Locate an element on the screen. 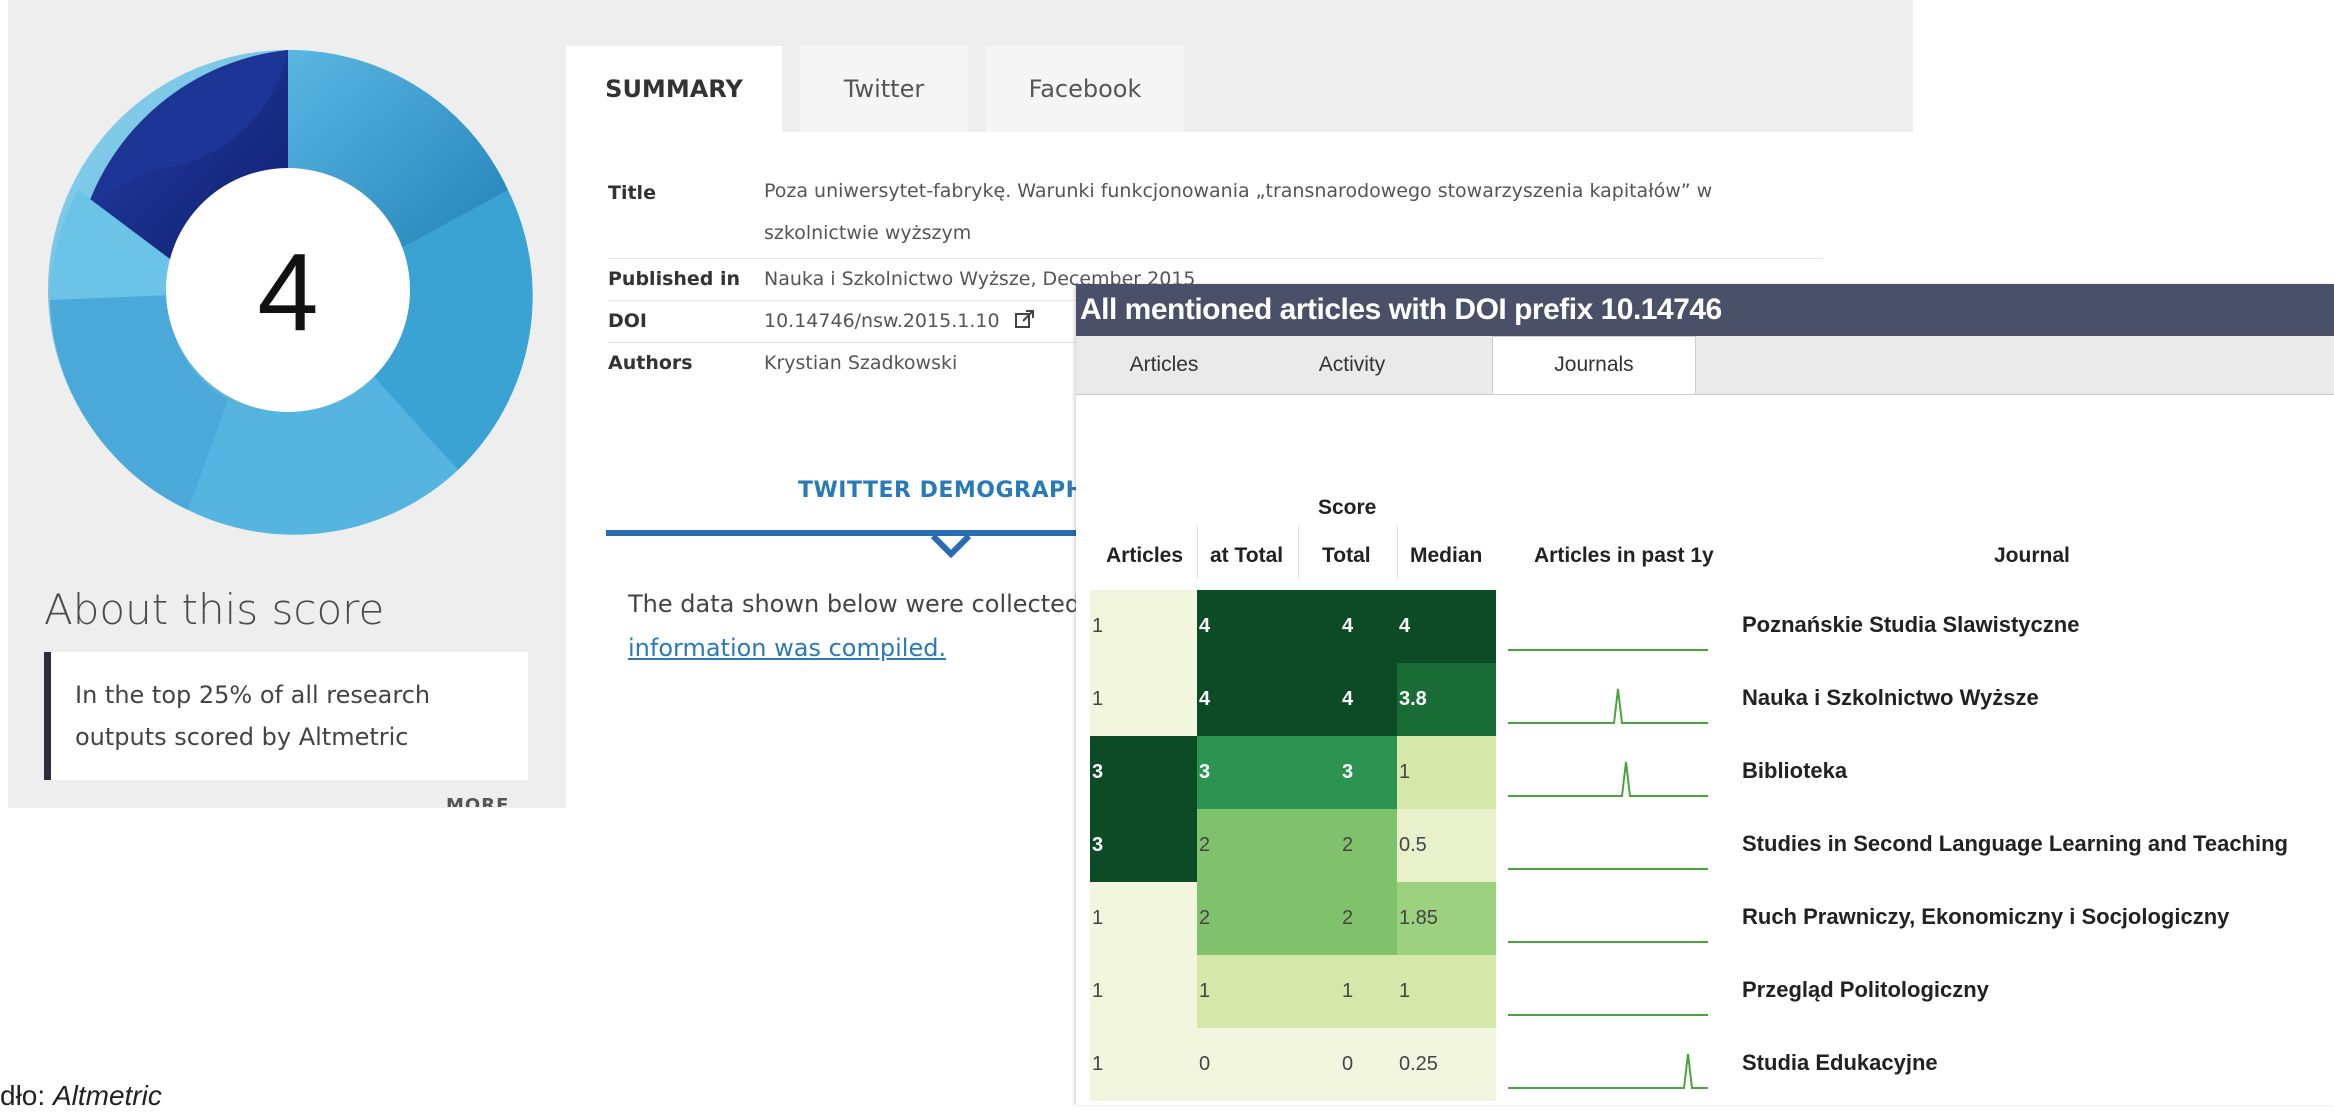 Image resolution: width=2334 pixels, height=1112 pixels. journal-name-link: Biblioteka is located at coordinates (1794, 771).